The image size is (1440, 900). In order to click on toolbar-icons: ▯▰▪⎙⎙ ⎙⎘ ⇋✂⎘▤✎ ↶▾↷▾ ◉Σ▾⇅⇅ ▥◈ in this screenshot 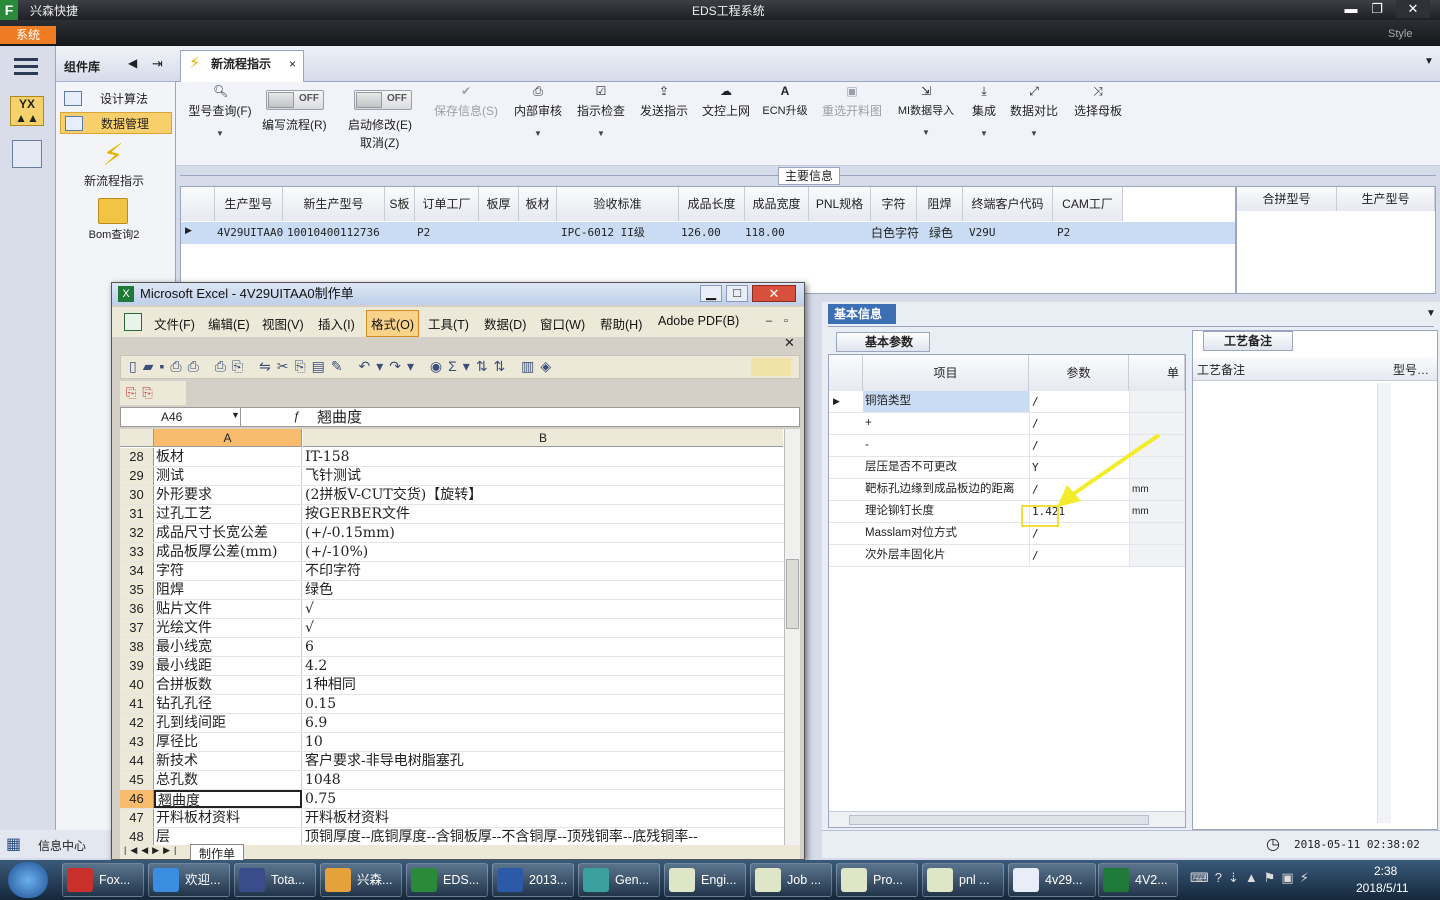, I will do `click(343, 366)`.